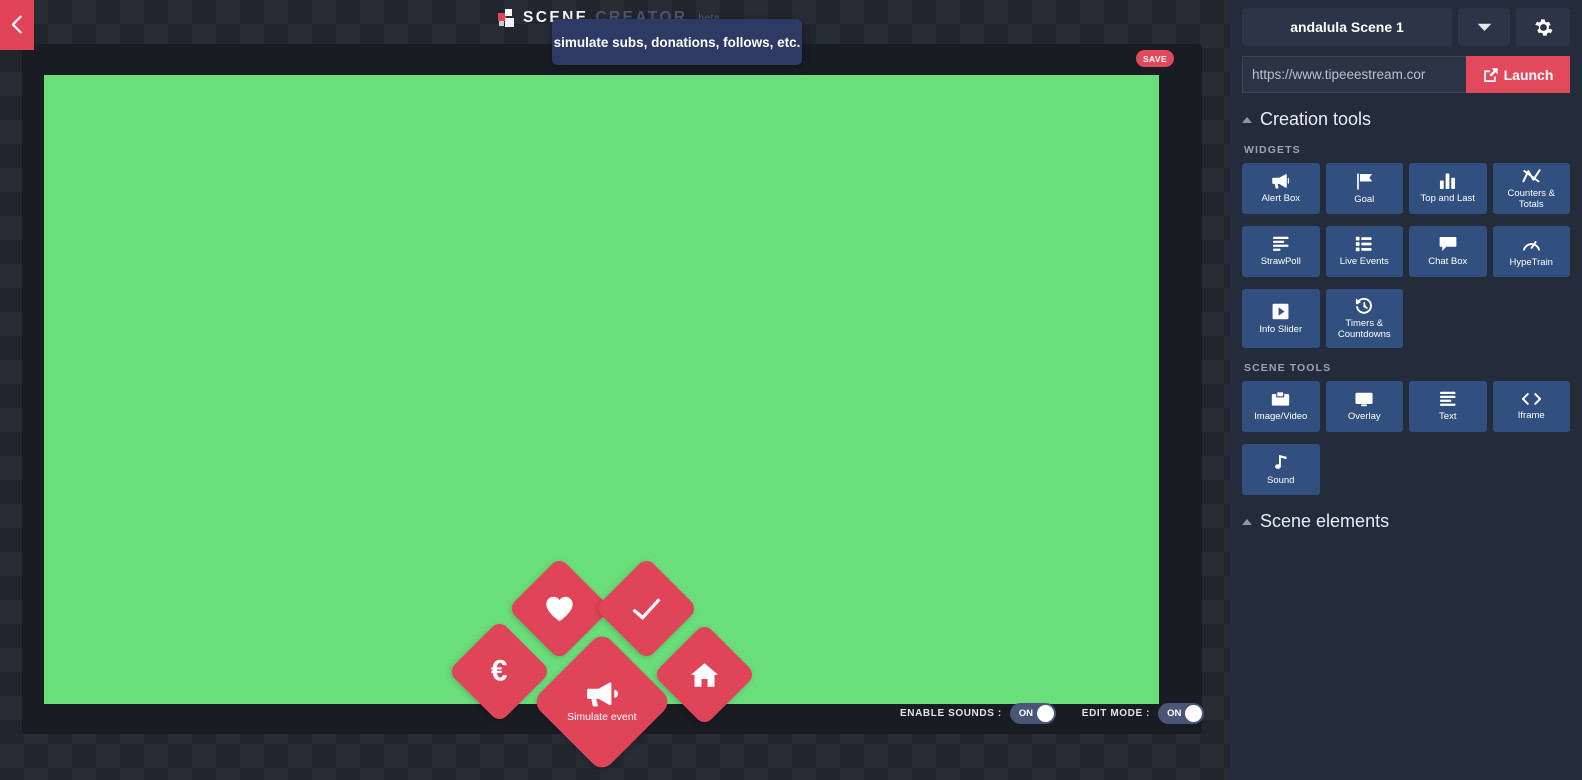 The height and width of the screenshot is (780, 1582). Describe the element at coordinates (1354, 74) in the screenshot. I see `launch-url-input` at that location.